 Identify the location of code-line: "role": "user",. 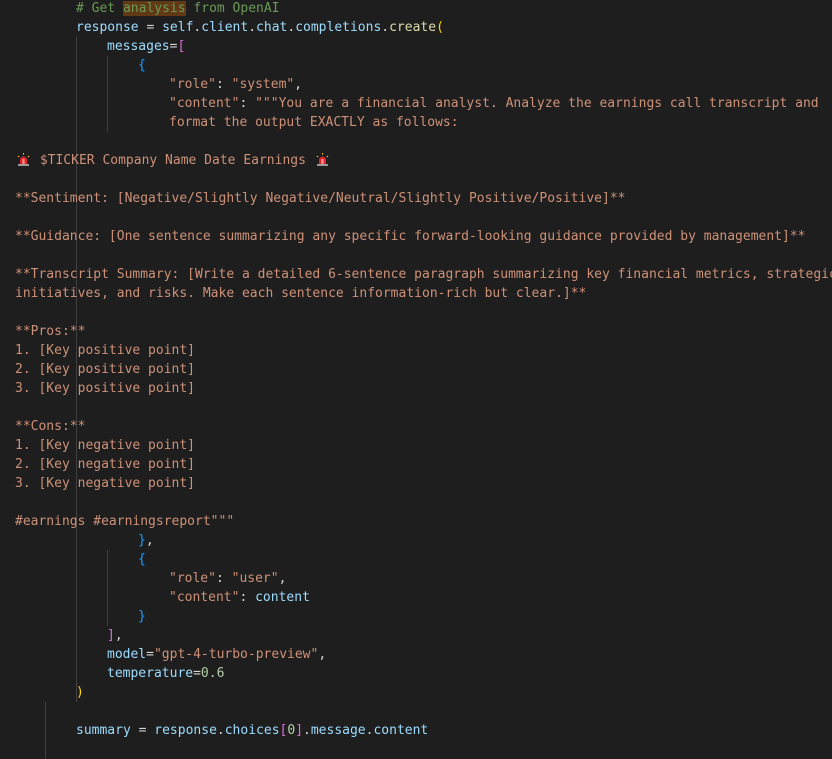
(227, 578).